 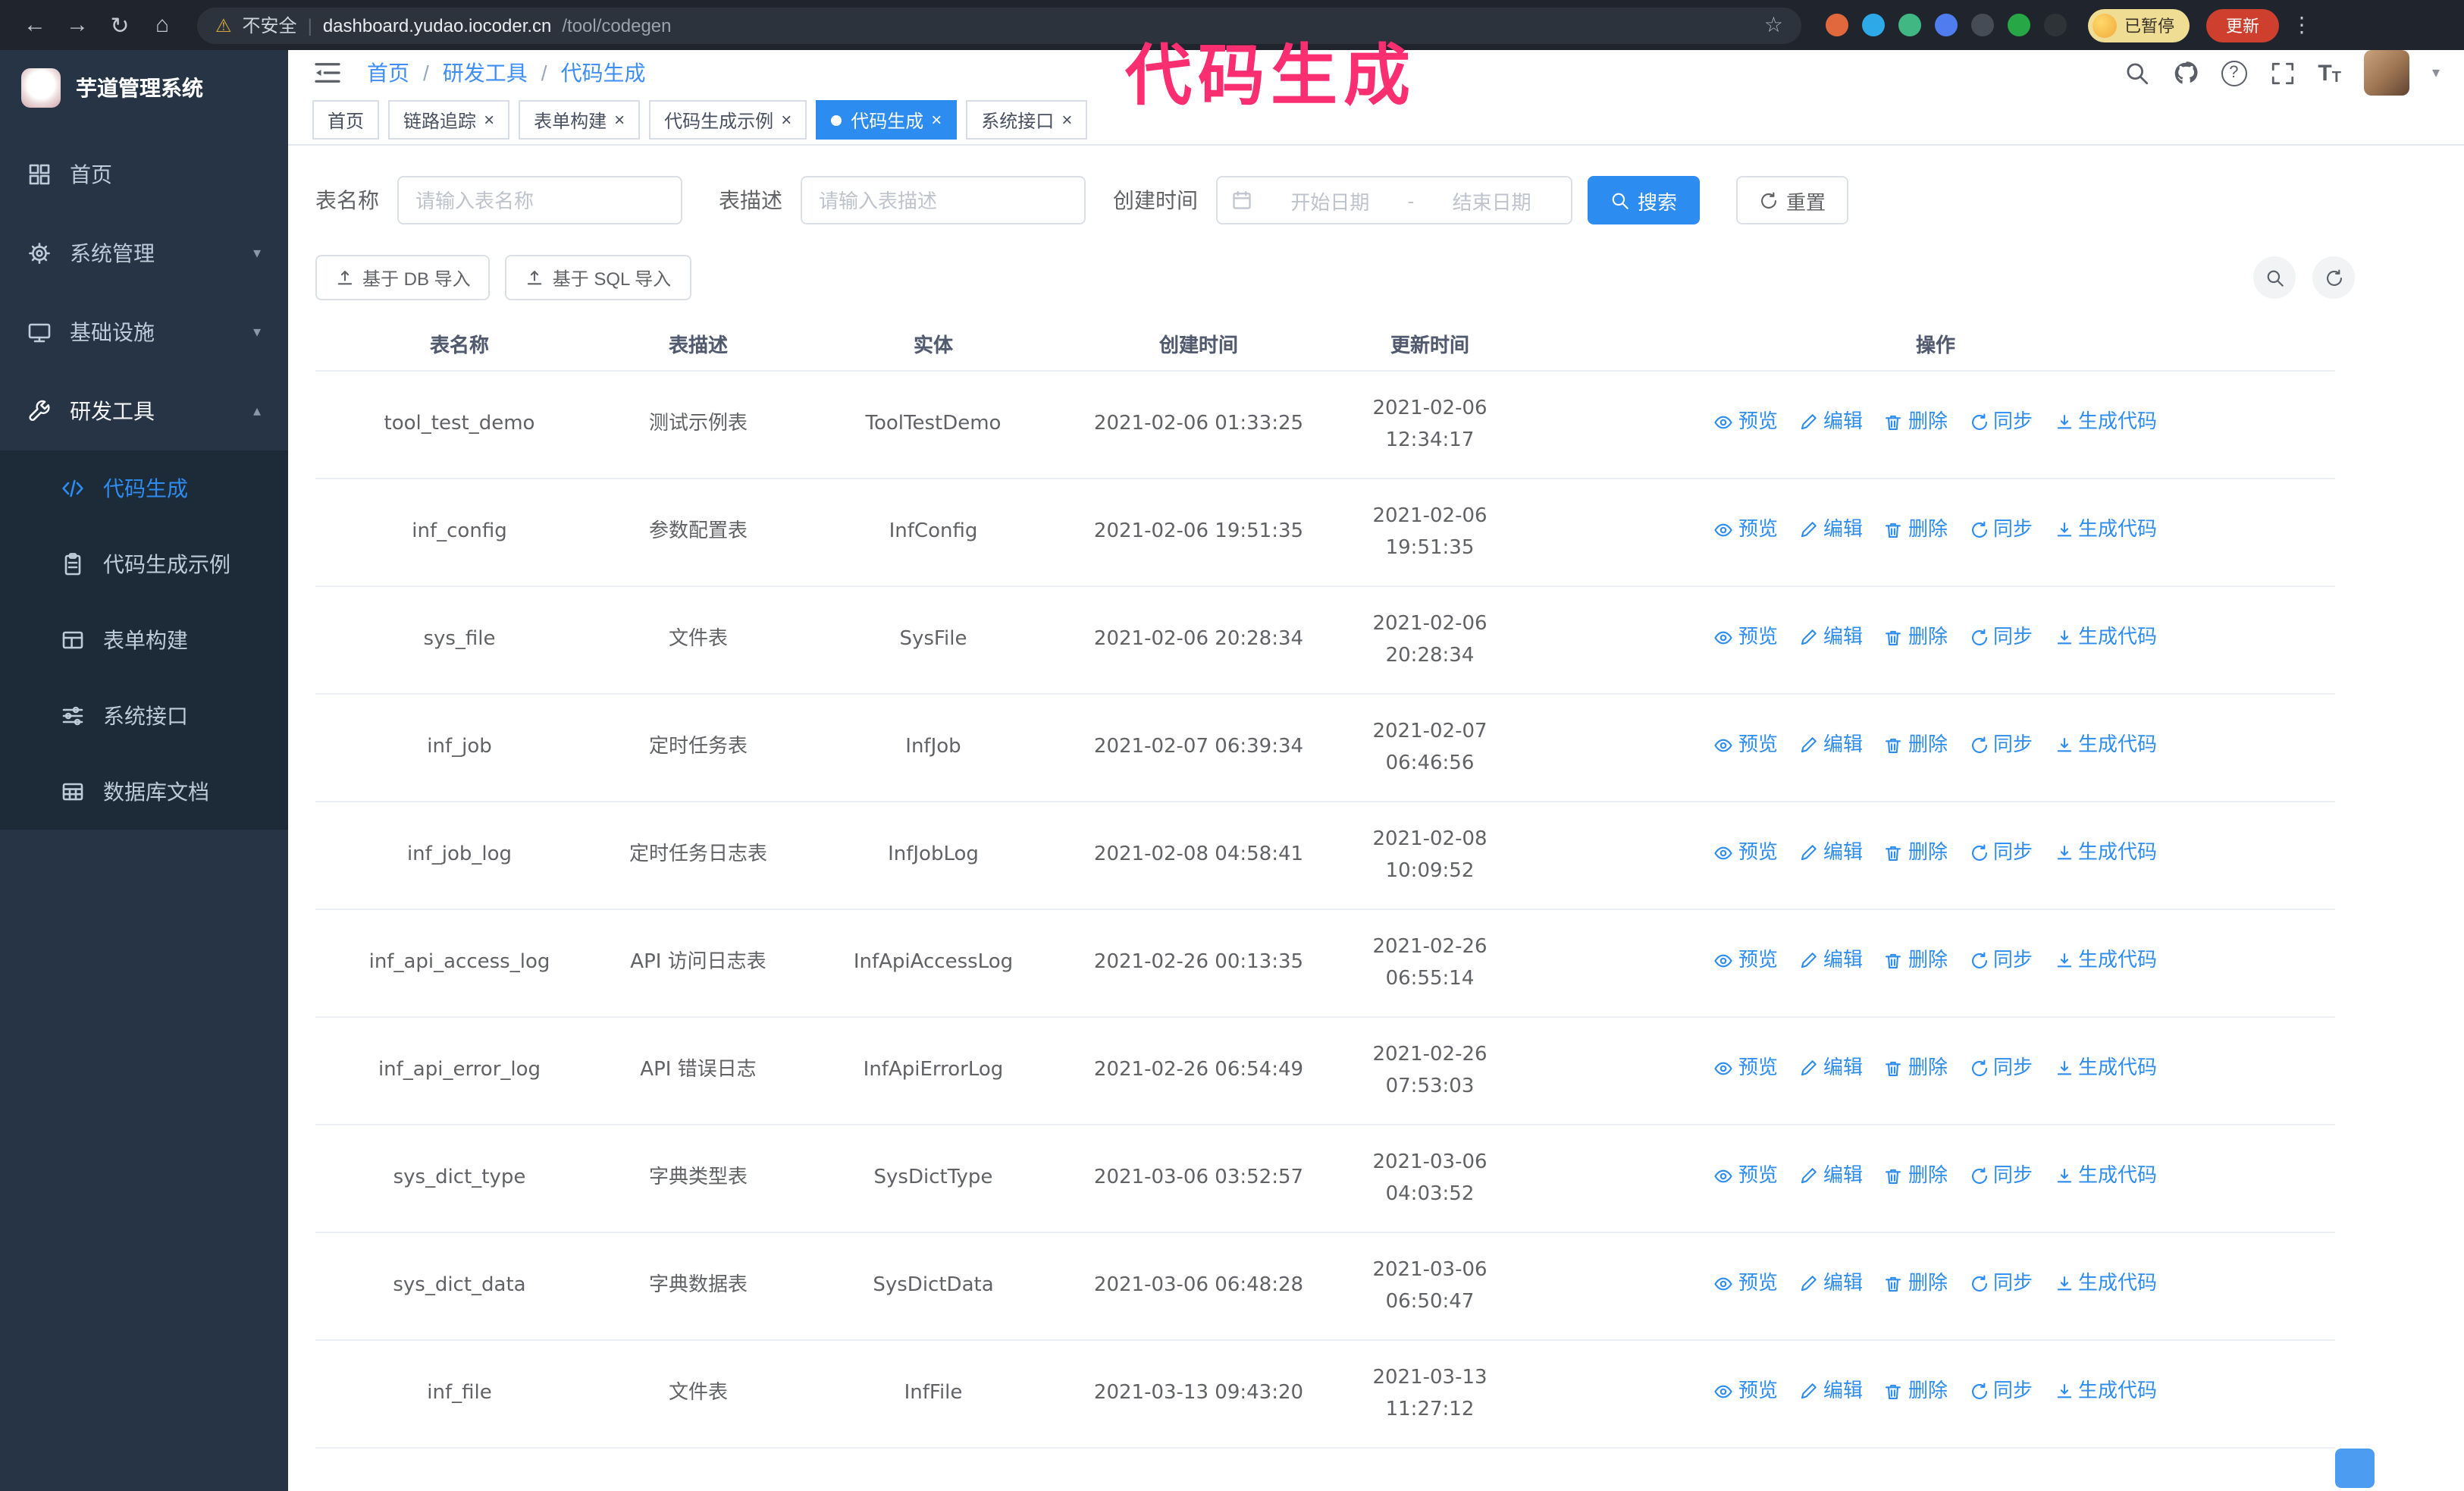 I want to click on fullscreen-icon, so click(x=2282, y=73).